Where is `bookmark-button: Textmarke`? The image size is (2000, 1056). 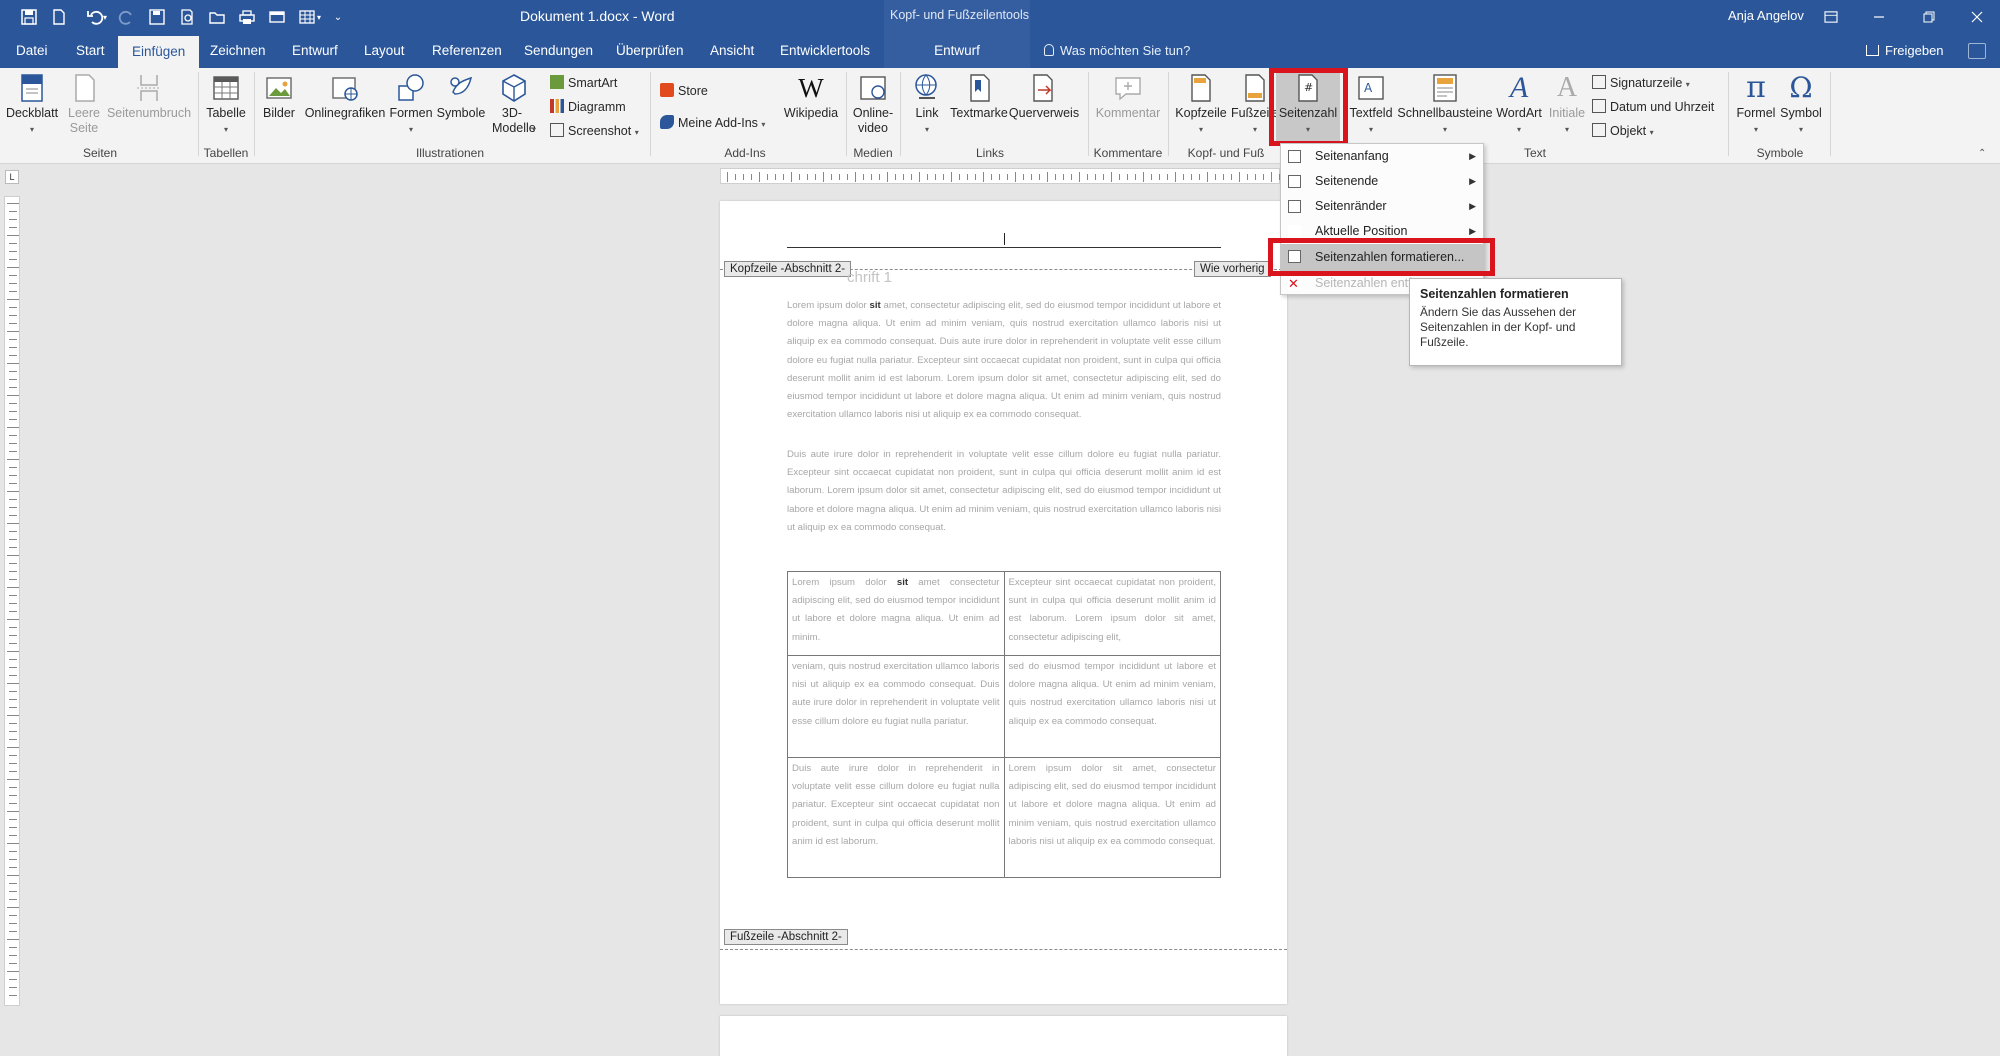
bookmark-button: Textmarke is located at coordinates (979, 96).